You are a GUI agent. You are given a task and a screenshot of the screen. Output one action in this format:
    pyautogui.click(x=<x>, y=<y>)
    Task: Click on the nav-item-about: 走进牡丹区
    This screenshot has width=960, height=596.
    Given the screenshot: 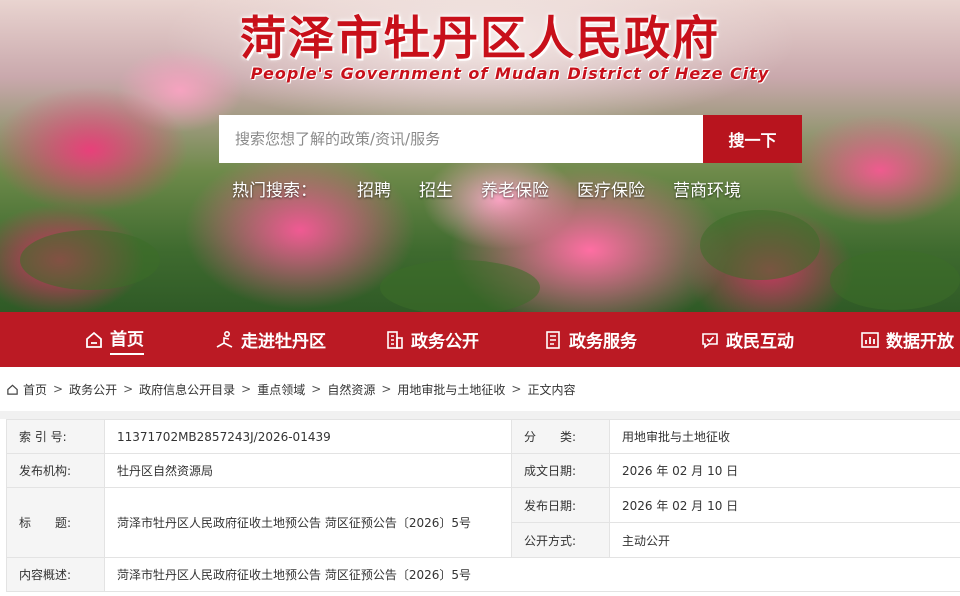 What is the action you would take?
    pyautogui.click(x=270, y=339)
    